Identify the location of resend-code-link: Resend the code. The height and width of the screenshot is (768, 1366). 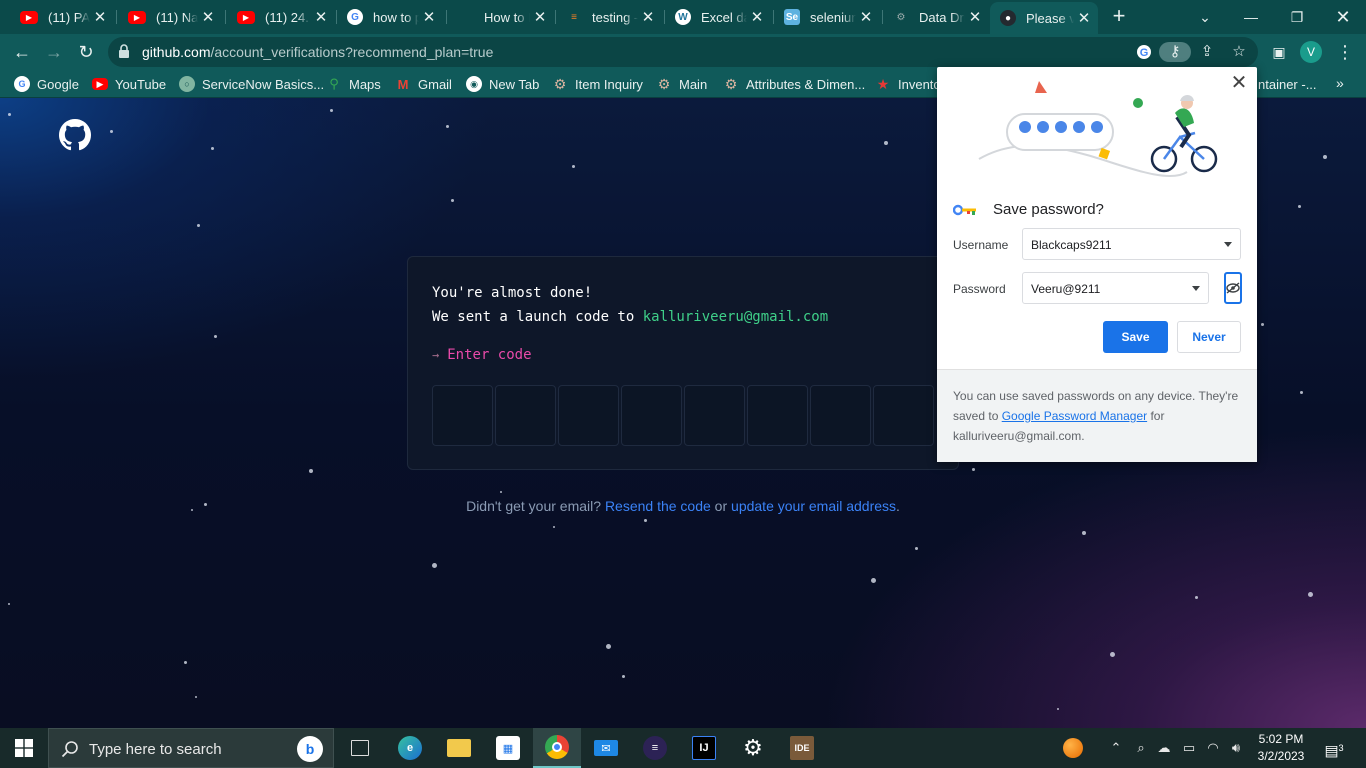
(658, 506).